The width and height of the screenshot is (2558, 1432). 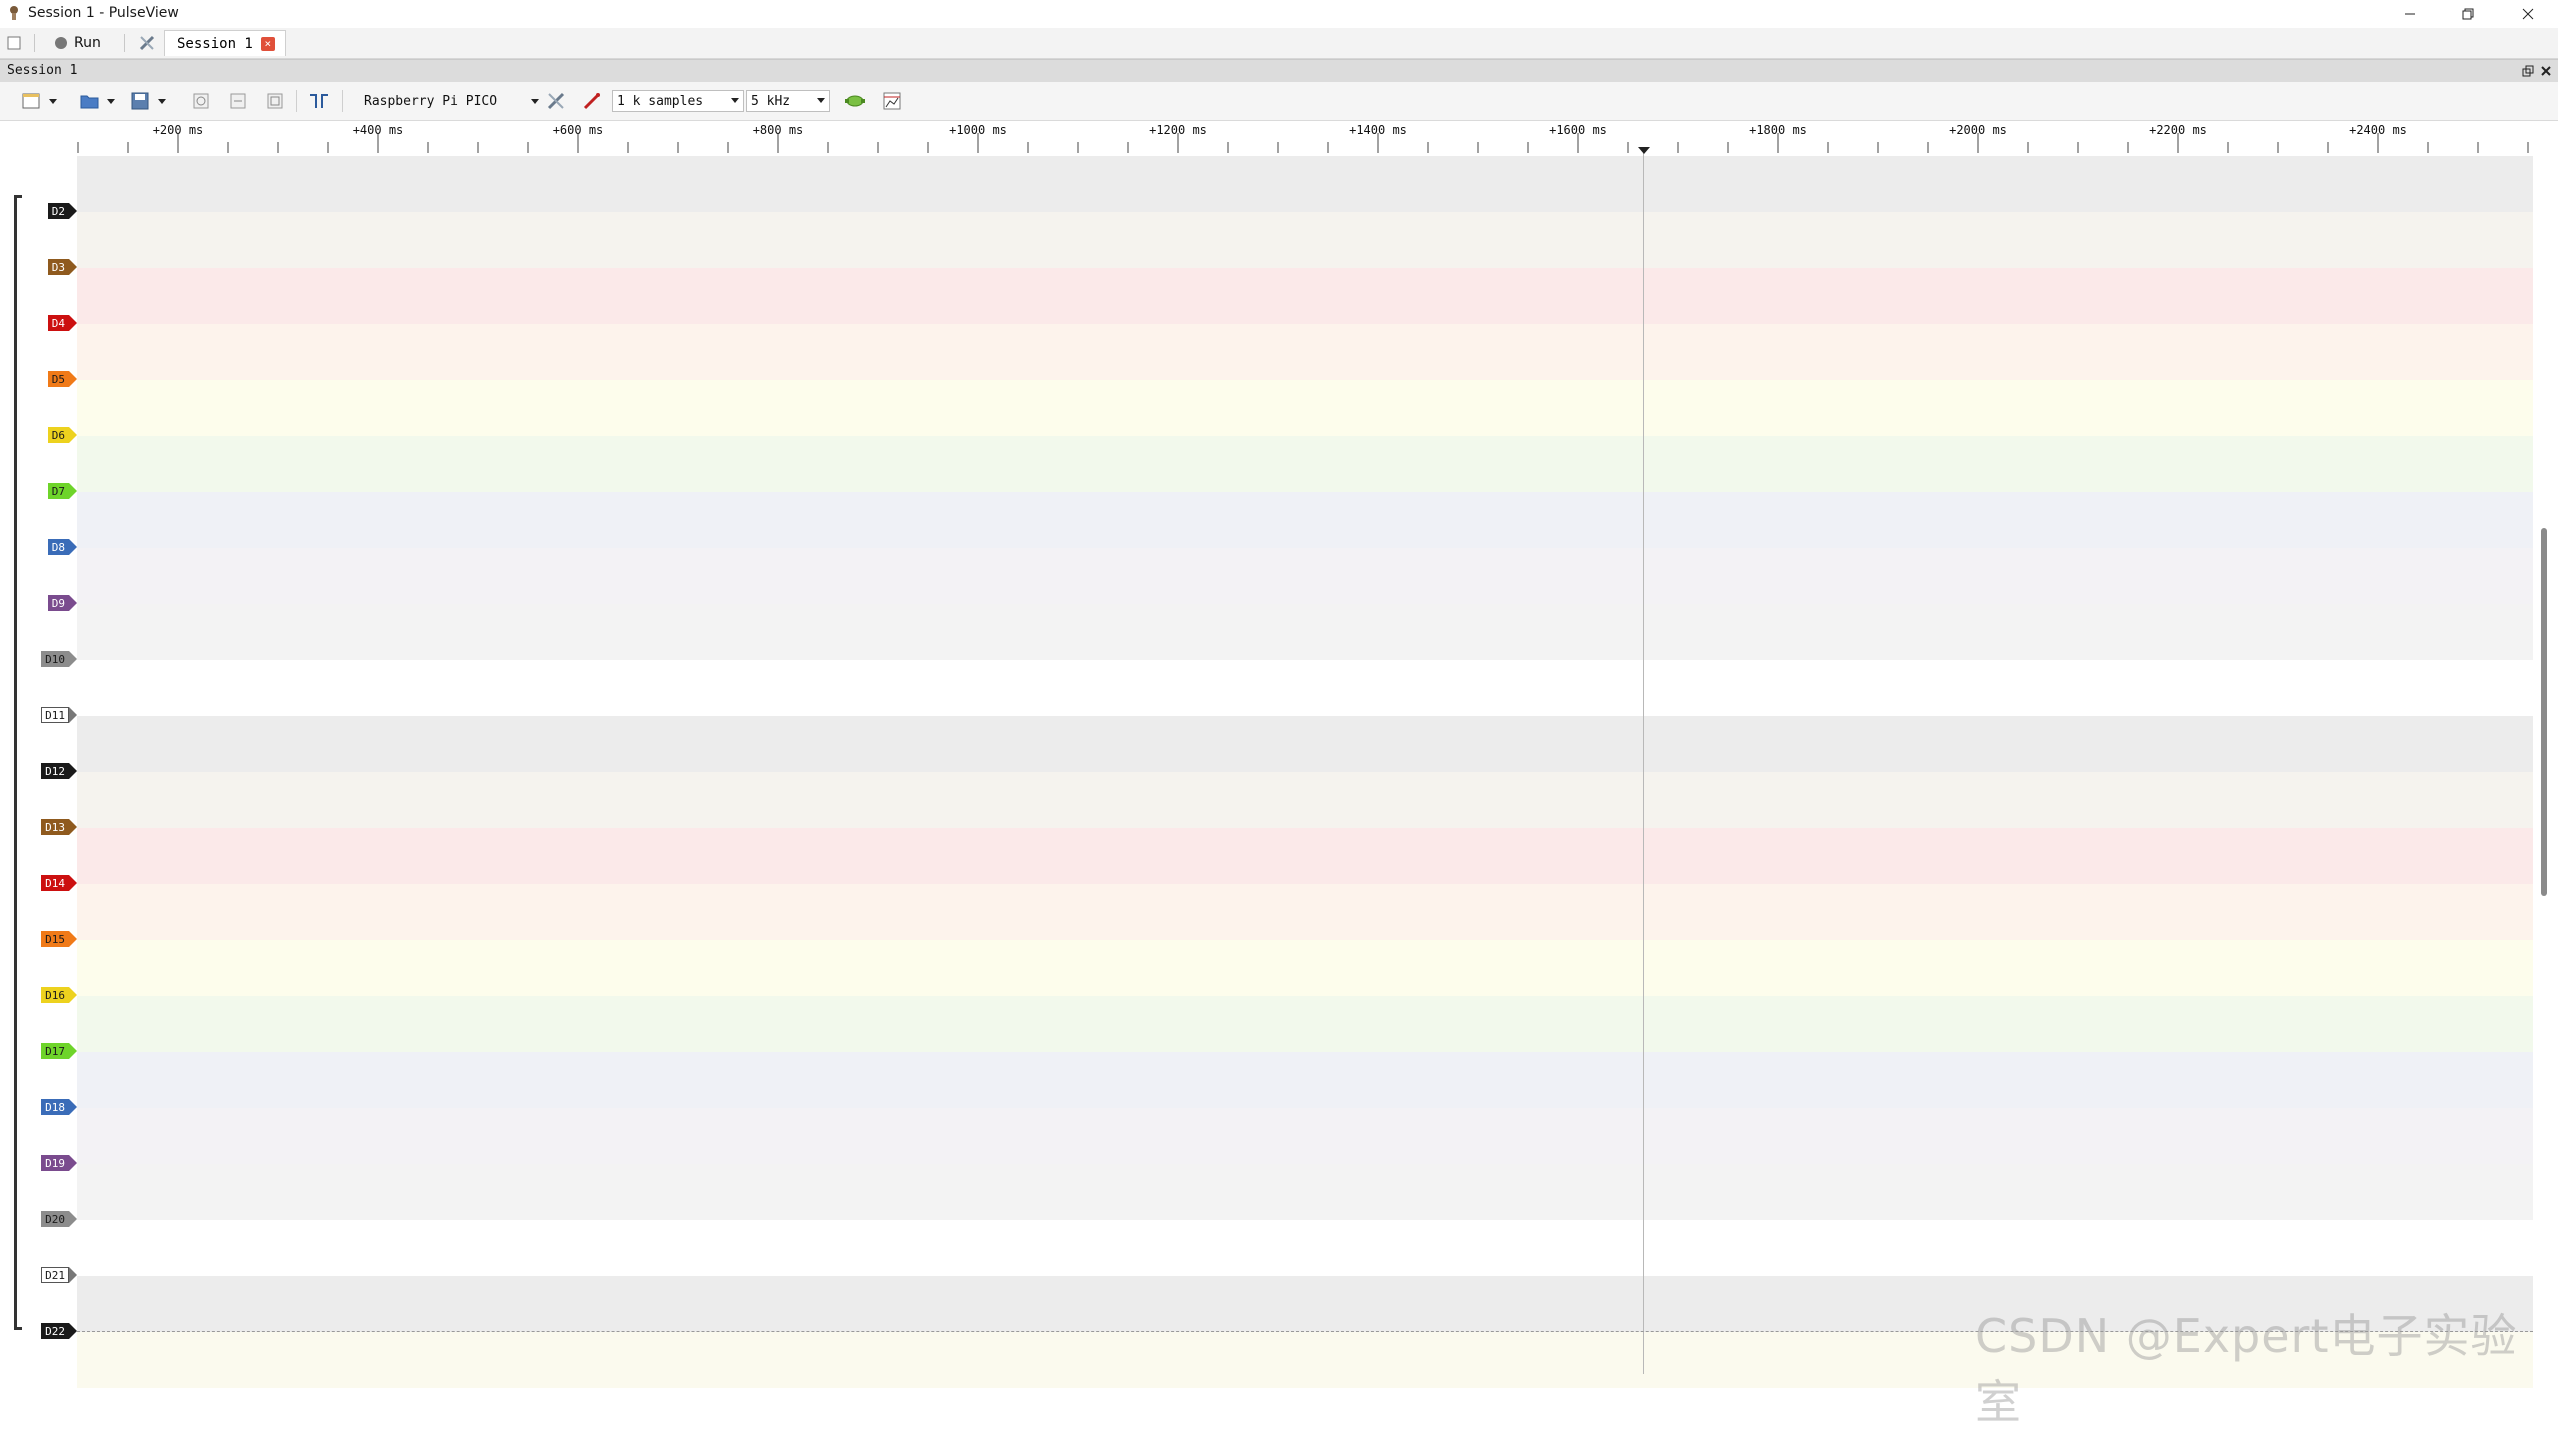 I want to click on minimize-button, so click(x=2410, y=14).